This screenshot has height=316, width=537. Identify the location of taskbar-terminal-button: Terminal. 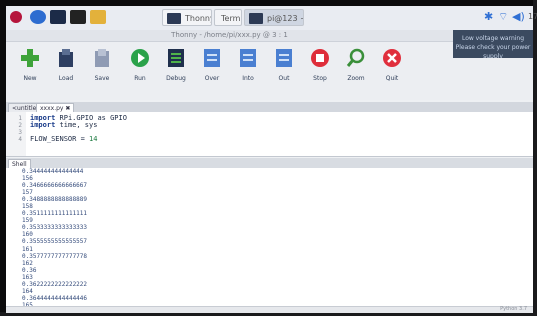
(228, 17).